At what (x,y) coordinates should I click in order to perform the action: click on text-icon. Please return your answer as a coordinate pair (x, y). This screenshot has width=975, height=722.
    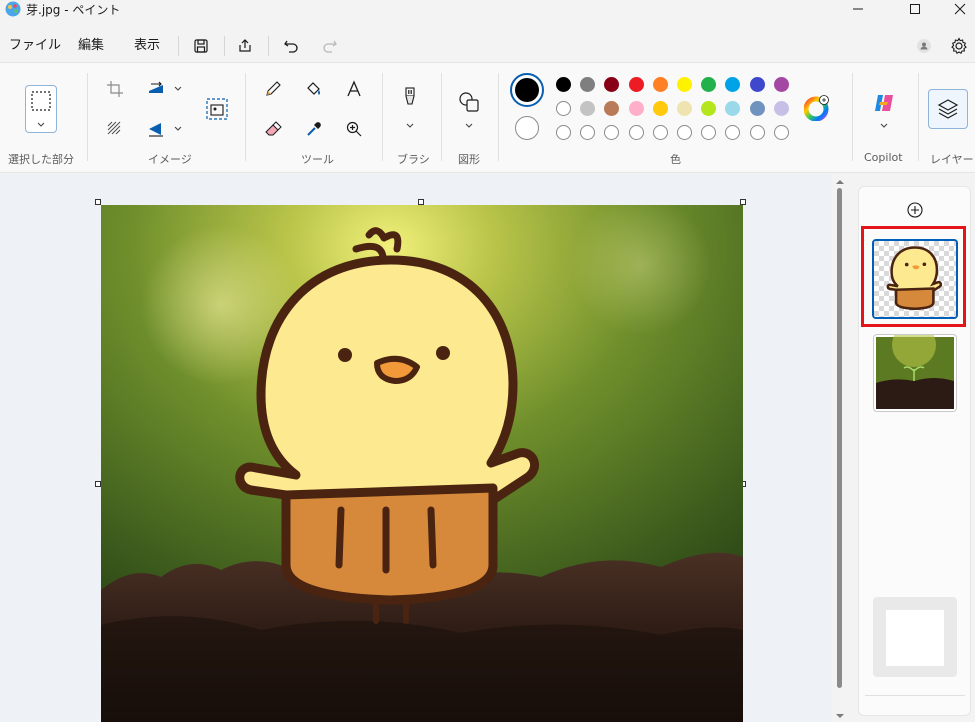
    Looking at the image, I should click on (354, 88).